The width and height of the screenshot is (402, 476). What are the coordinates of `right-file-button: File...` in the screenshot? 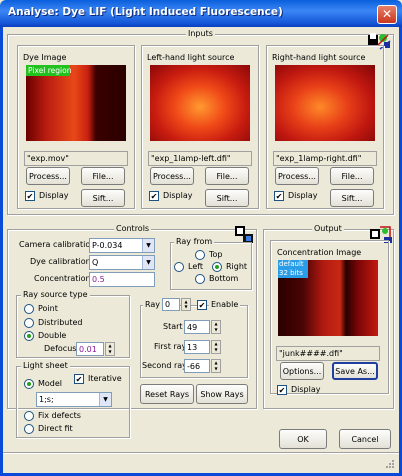 It's located at (352, 176).